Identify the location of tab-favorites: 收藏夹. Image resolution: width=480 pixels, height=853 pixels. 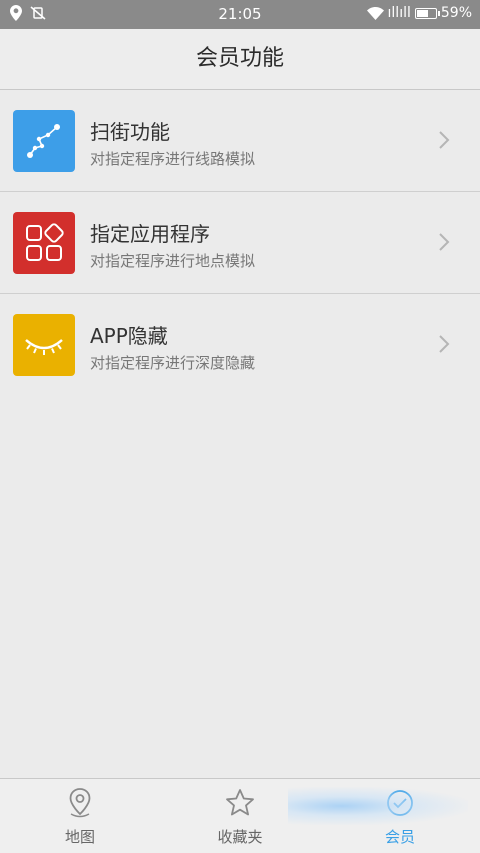
(240, 816).